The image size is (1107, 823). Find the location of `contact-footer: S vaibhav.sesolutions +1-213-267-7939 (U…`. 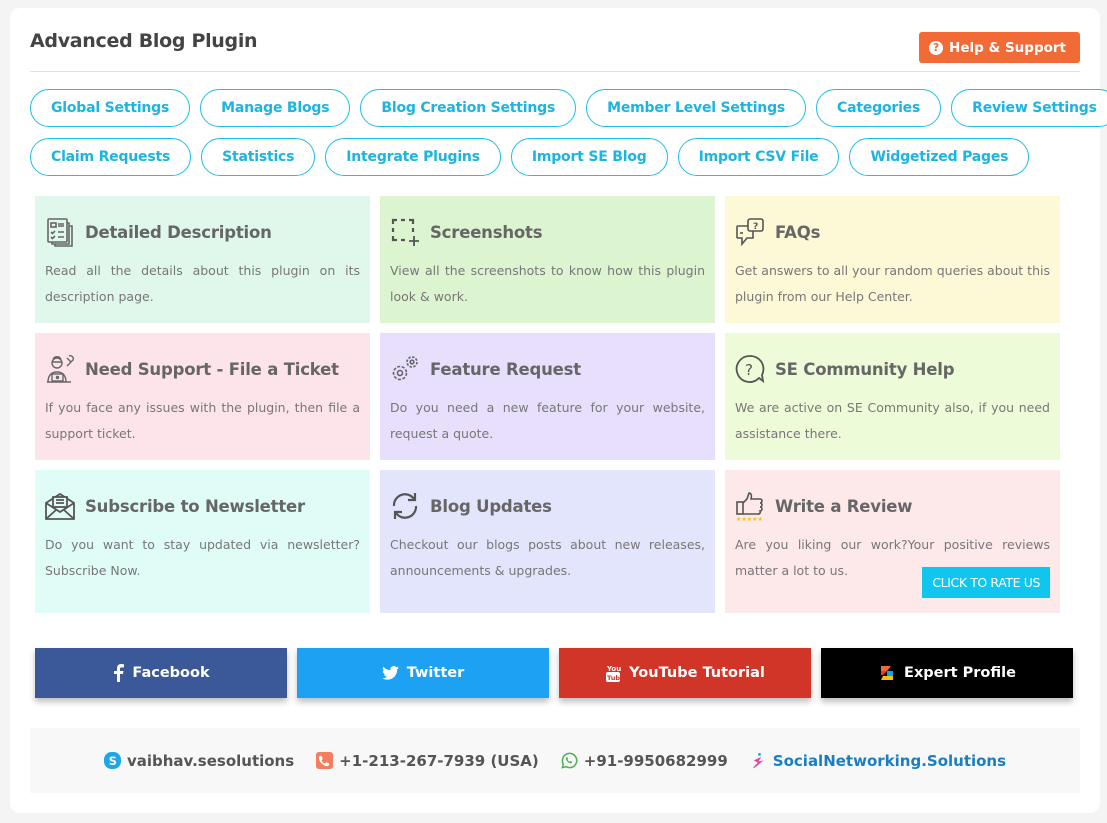

contact-footer: S vaibhav.sesolutions +1-213-267-7939 (U… is located at coordinates (555, 760).